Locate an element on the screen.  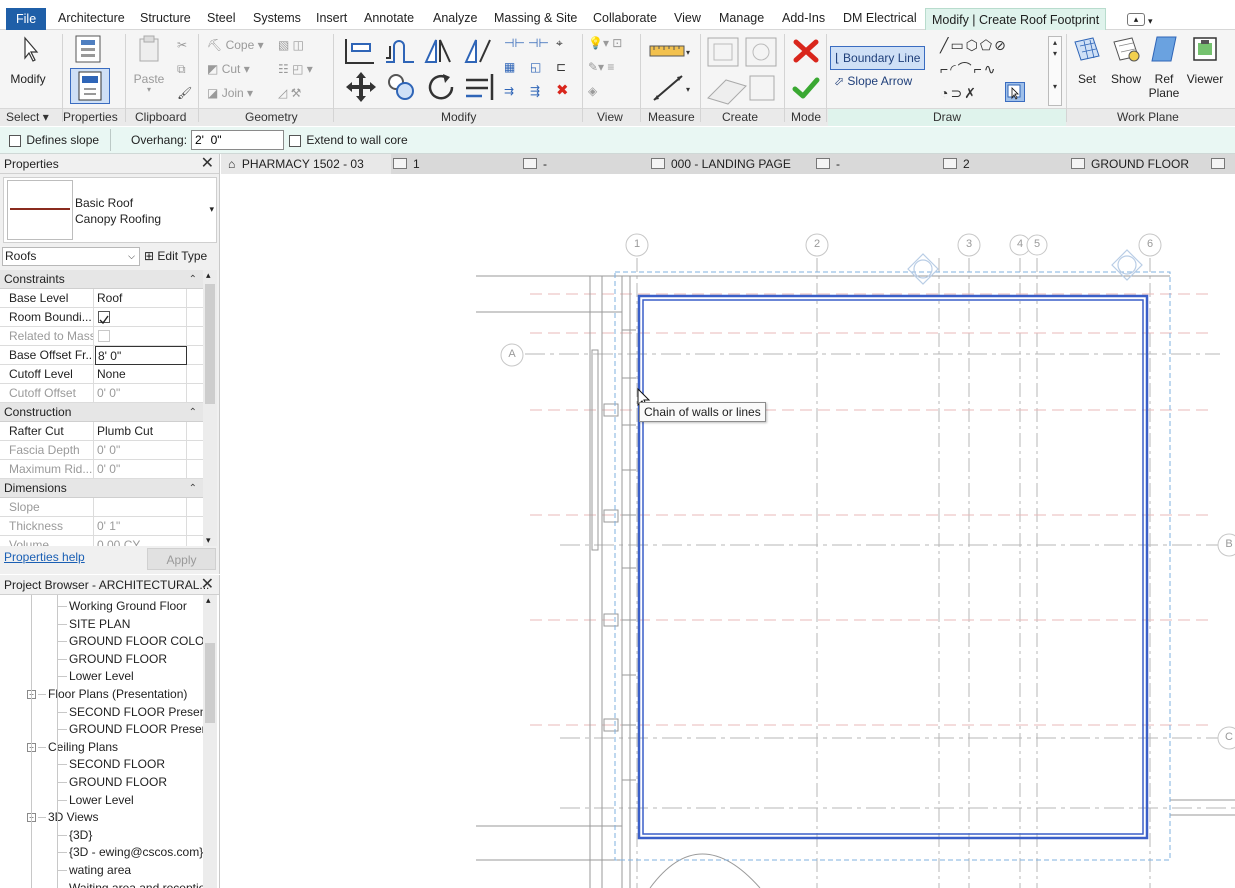
trim-multiple-icon: ⇉ is located at coordinates (509, 91).